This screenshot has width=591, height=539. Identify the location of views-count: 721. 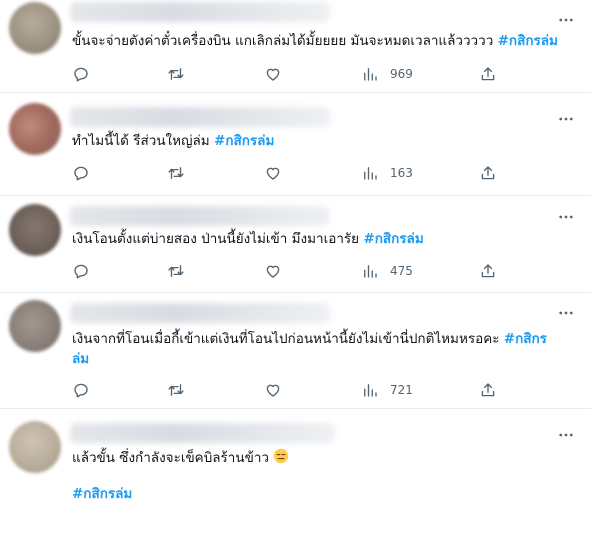
(401, 390).